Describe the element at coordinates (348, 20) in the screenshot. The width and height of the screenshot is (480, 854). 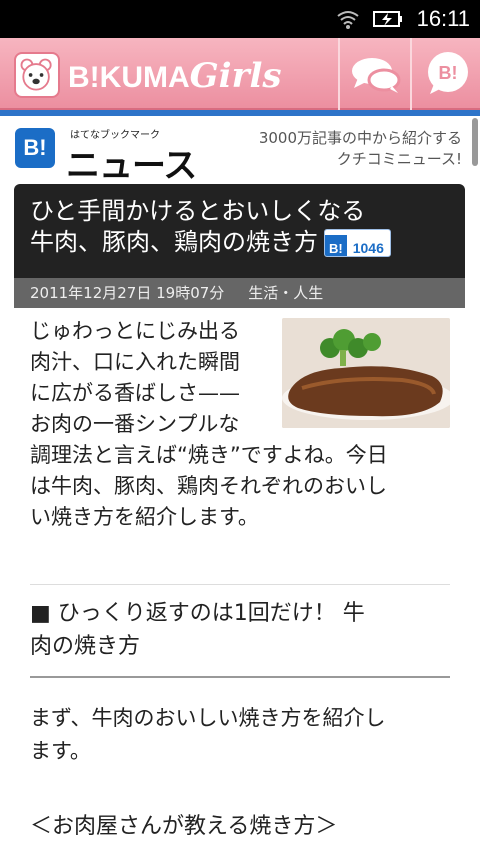
I see `wifi-icon` at that location.